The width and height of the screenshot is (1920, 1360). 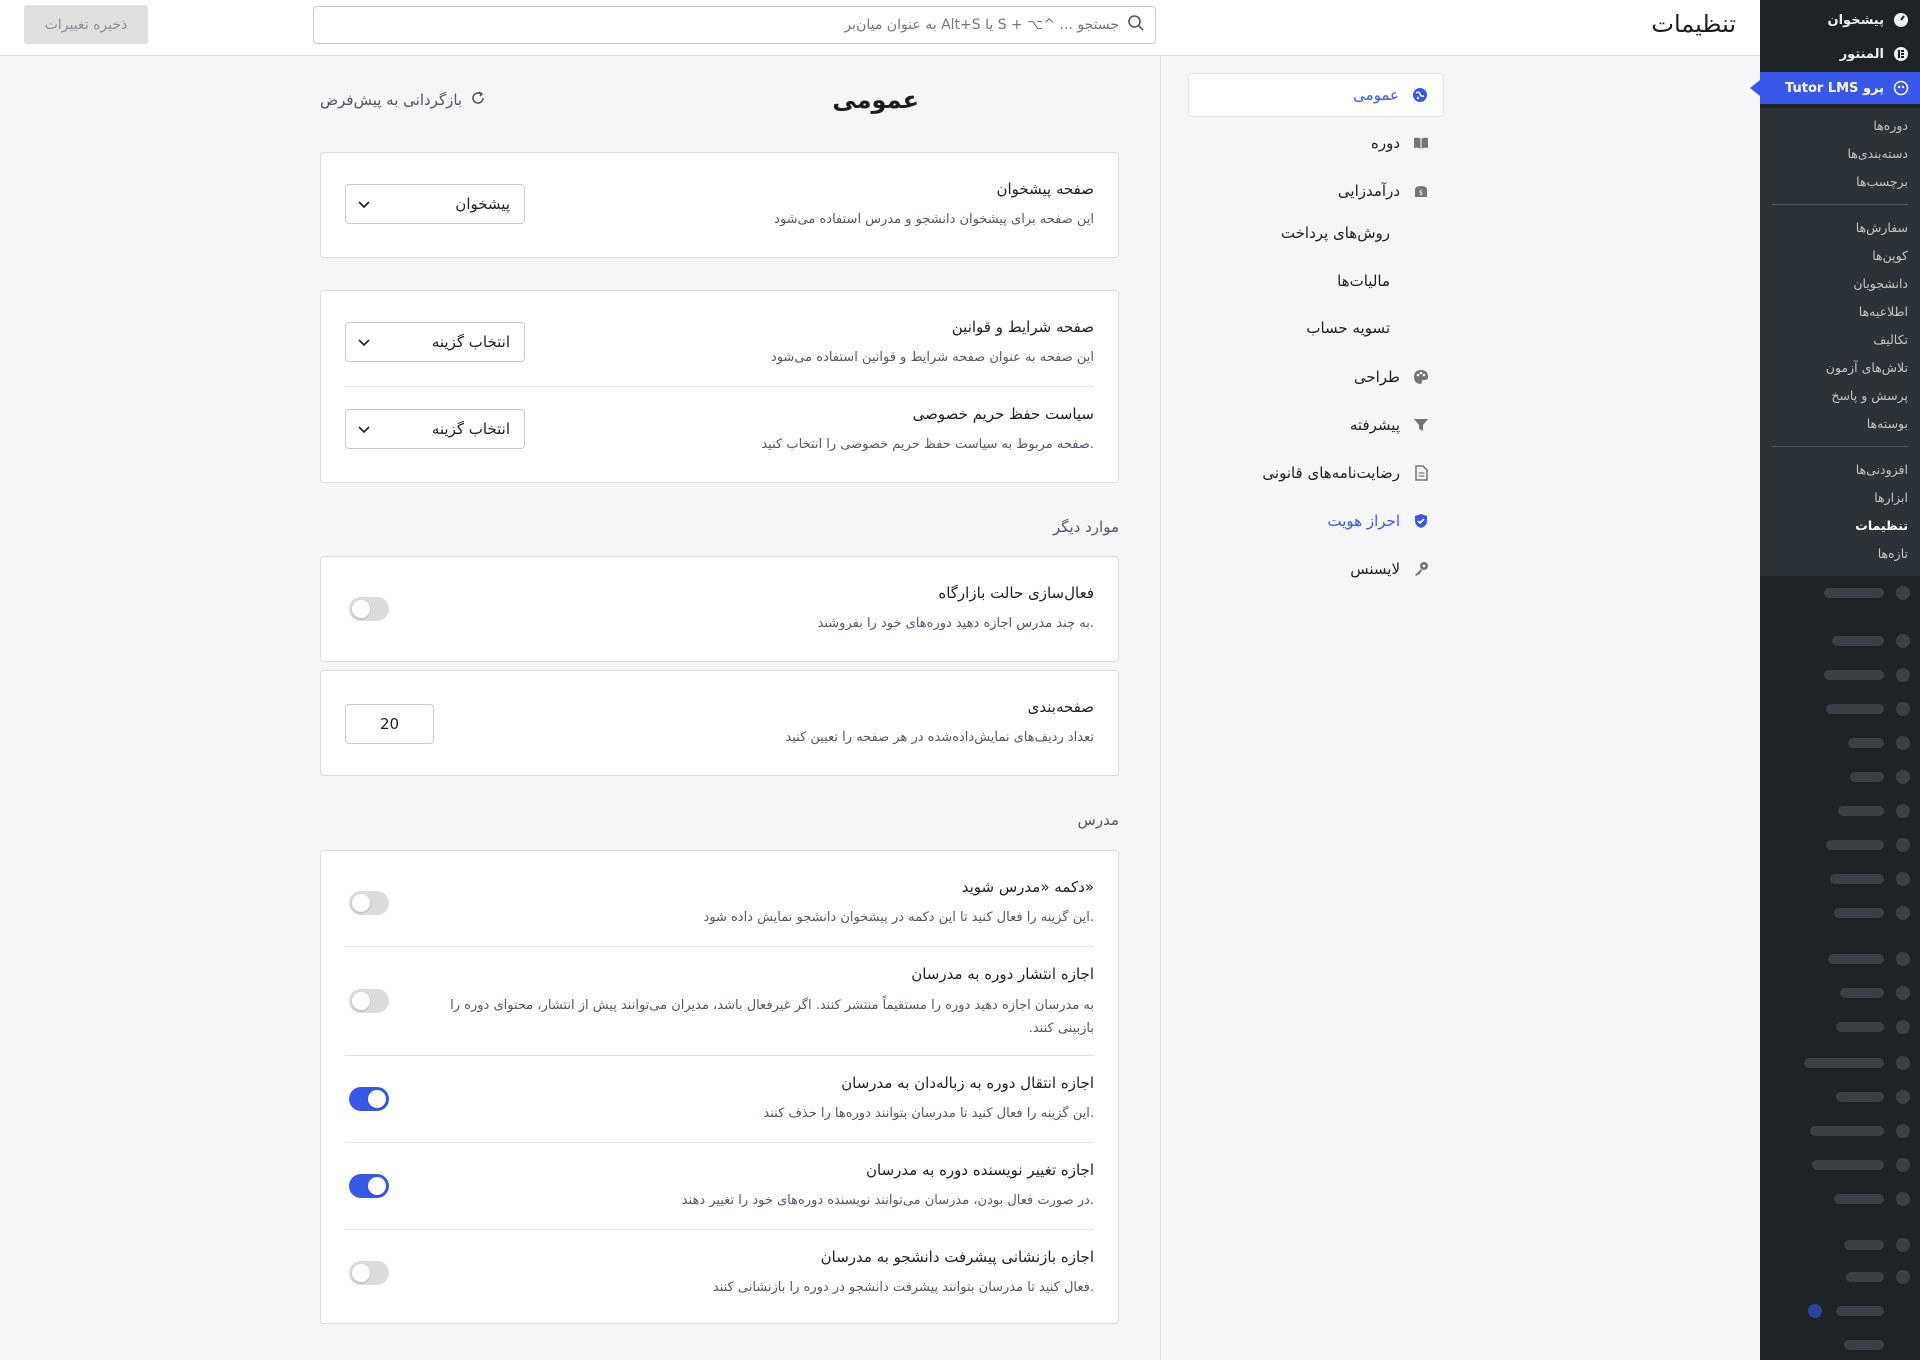 I want to click on nav-item-design-label: طراحی, so click(x=1376, y=377).